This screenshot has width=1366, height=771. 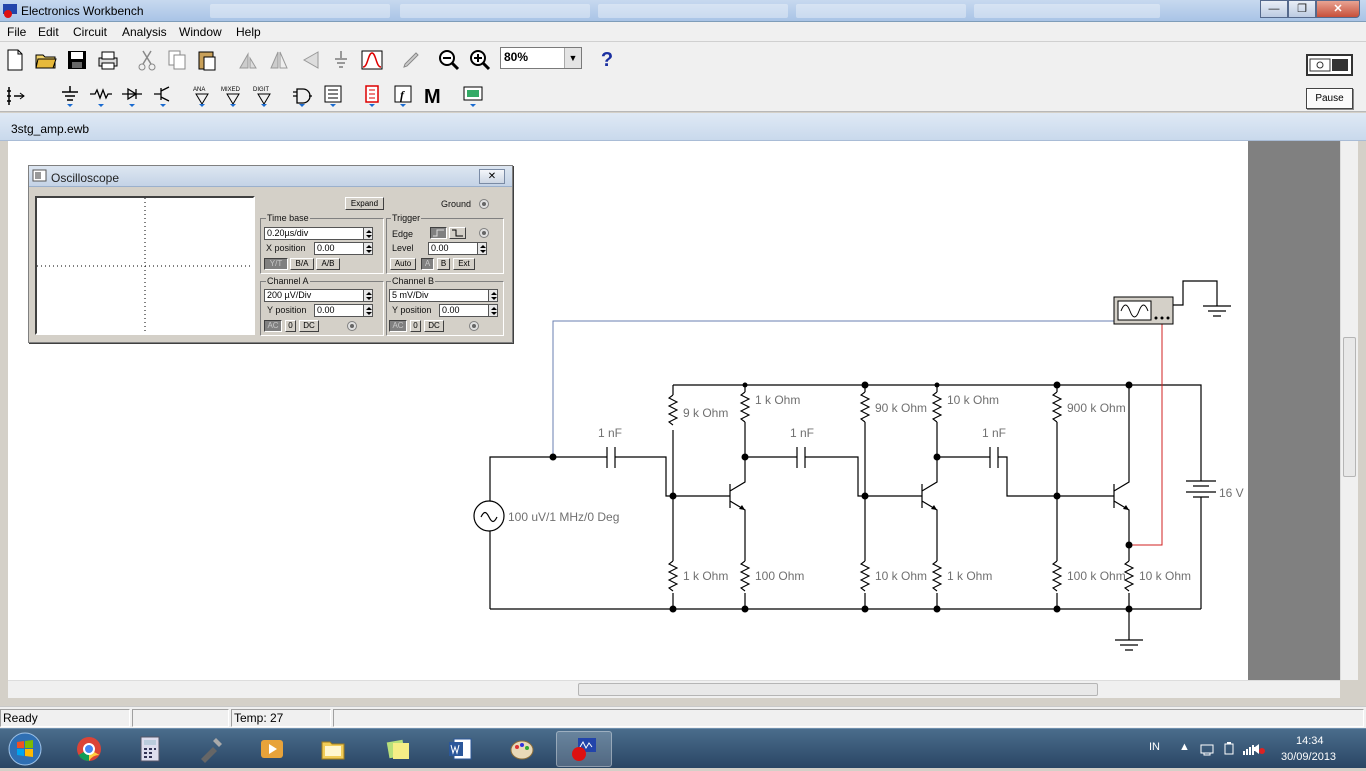 I want to click on channel-b-scale: 5 mV/Div, so click(x=439, y=295).